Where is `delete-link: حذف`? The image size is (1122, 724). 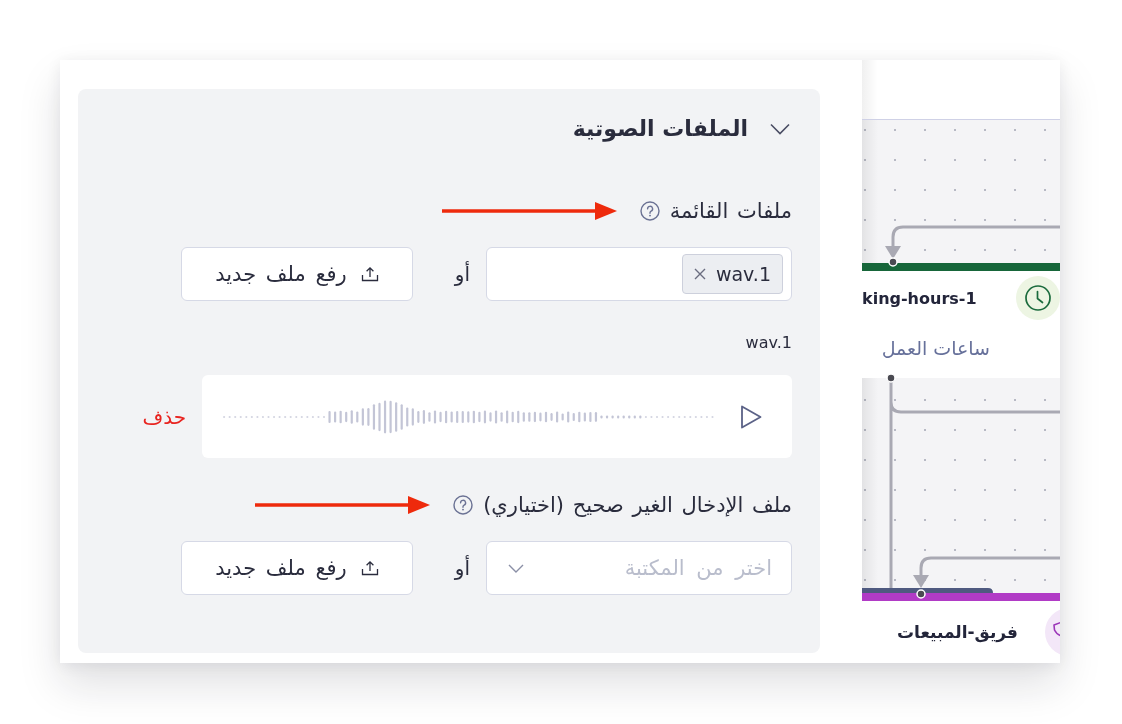 delete-link: حذف is located at coordinates (164, 416).